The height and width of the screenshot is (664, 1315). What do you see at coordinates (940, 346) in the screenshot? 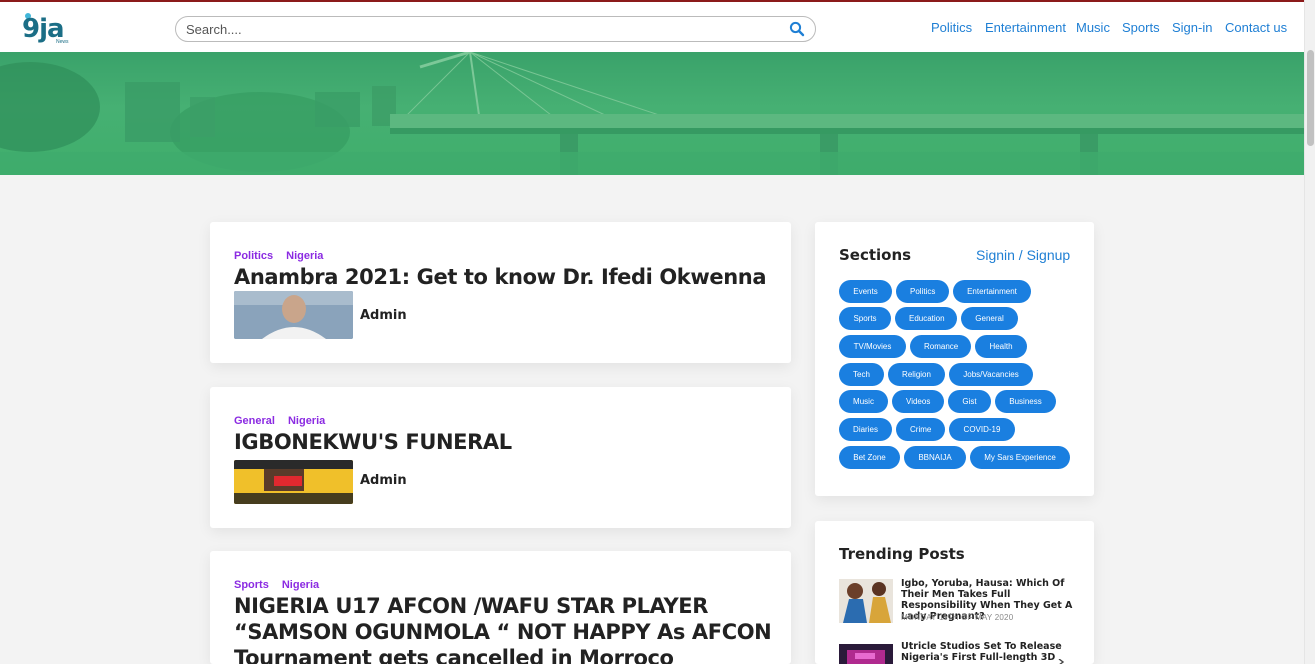
I see `section-pill-romance: Romance` at bounding box center [940, 346].